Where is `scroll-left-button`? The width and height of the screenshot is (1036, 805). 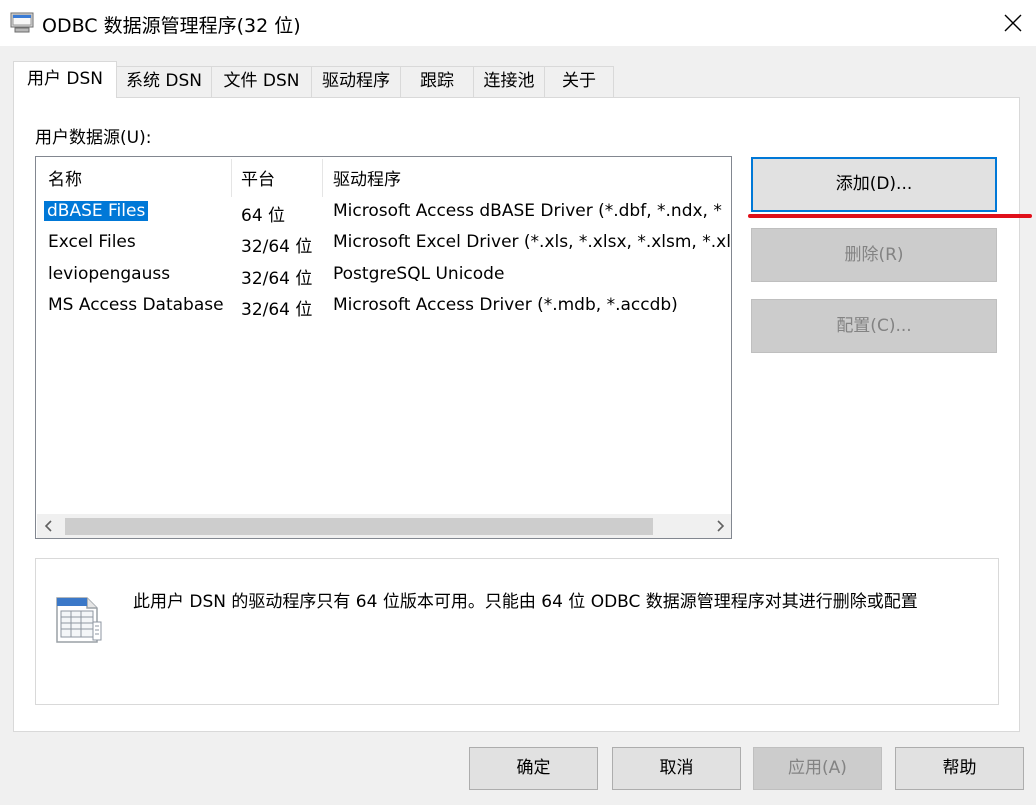 scroll-left-button is located at coordinates (49, 526).